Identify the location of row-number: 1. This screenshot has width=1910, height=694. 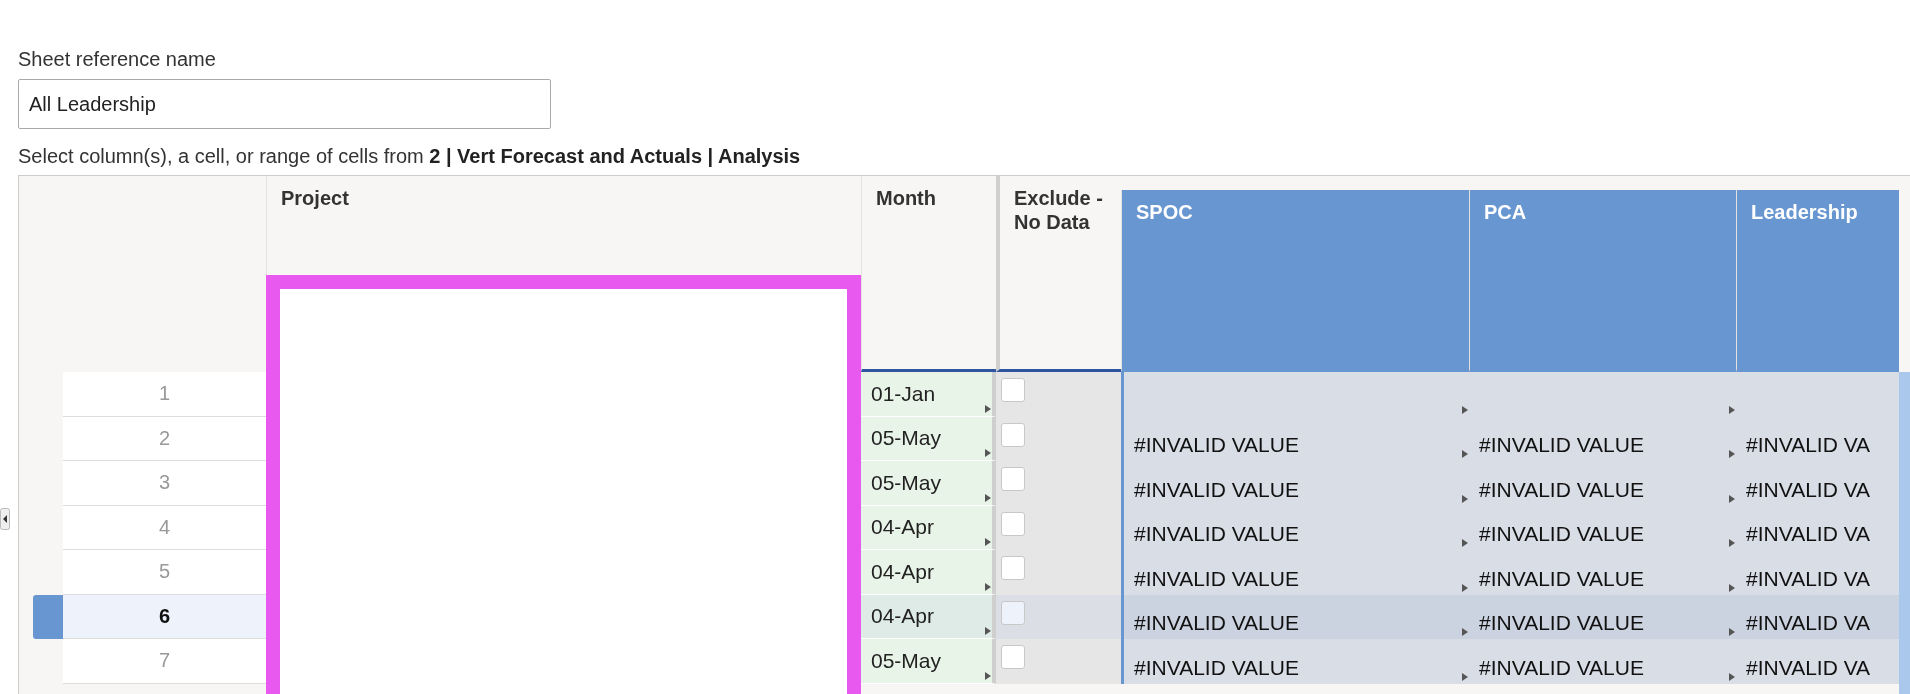
(164, 394).